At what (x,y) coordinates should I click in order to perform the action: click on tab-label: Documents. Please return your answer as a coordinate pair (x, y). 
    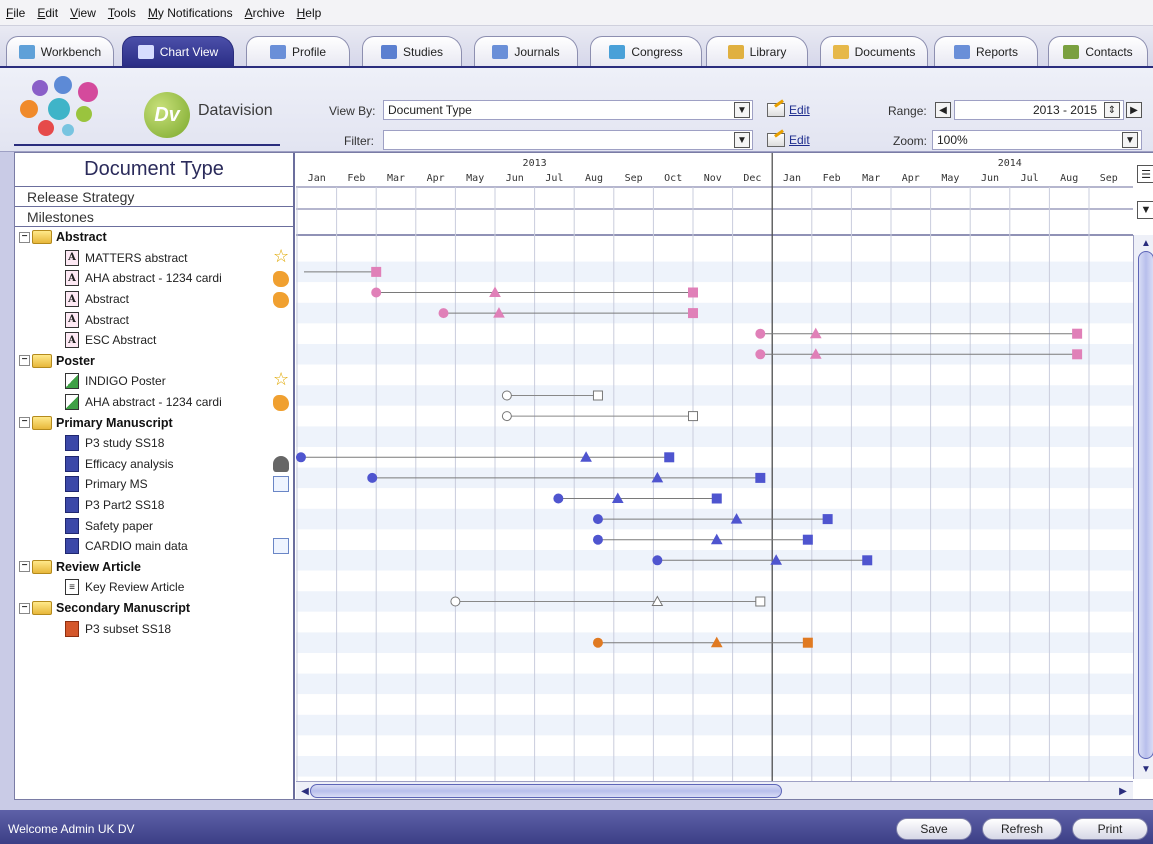
    Looking at the image, I should click on (885, 51).